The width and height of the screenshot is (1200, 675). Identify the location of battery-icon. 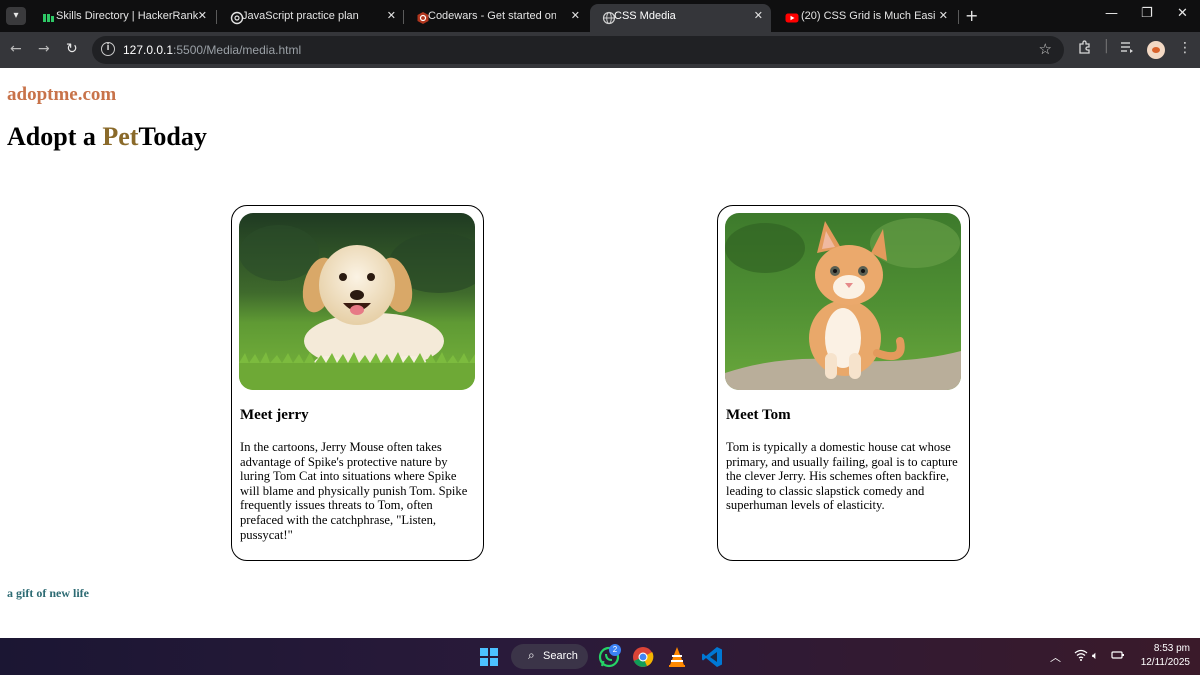
(1118, 656).